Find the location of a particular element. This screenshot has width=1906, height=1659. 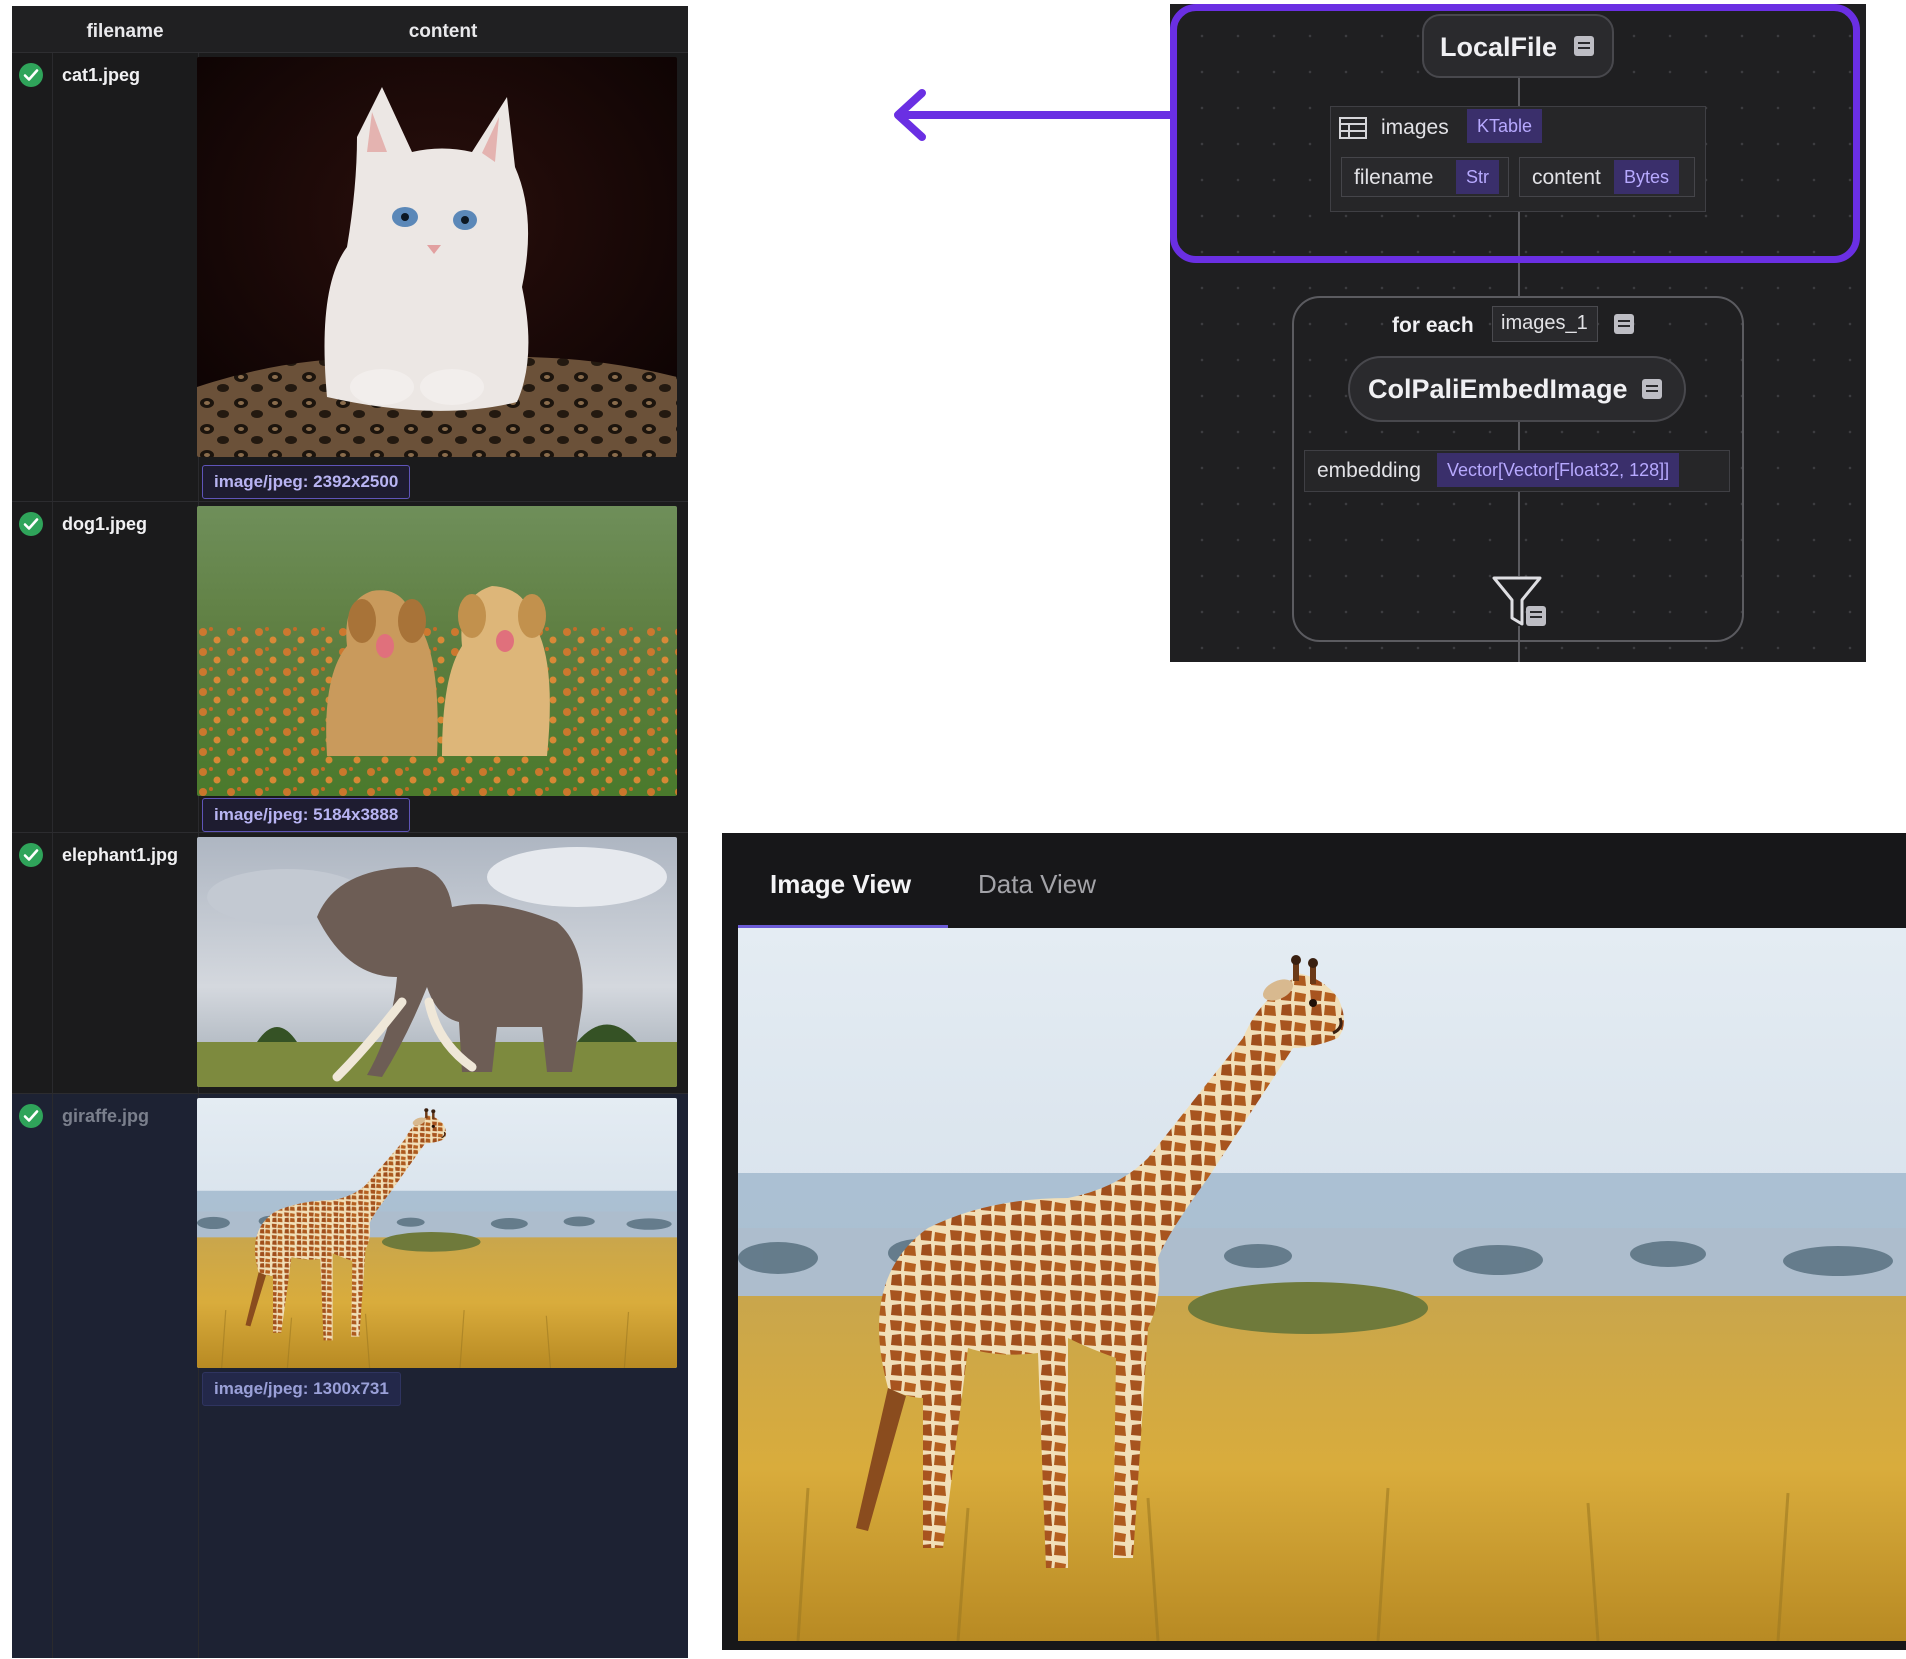

mime-size-badge: image/jpeg: 5184x3888 is located at coordinates (306, 815).